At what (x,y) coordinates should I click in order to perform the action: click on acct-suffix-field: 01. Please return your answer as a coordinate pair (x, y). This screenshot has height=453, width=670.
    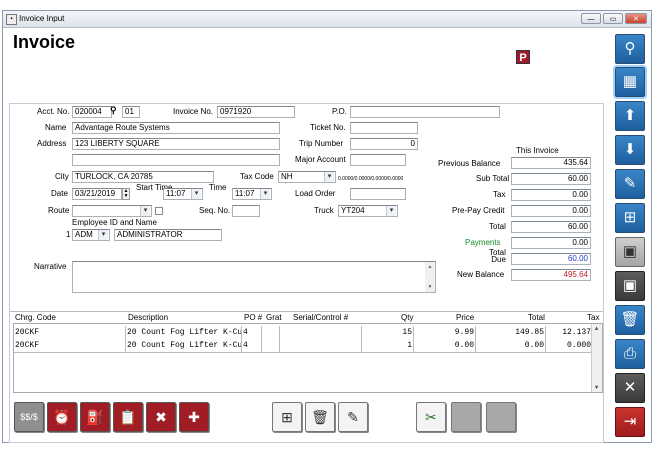
    Looking at the image, I should click on (131, 112).